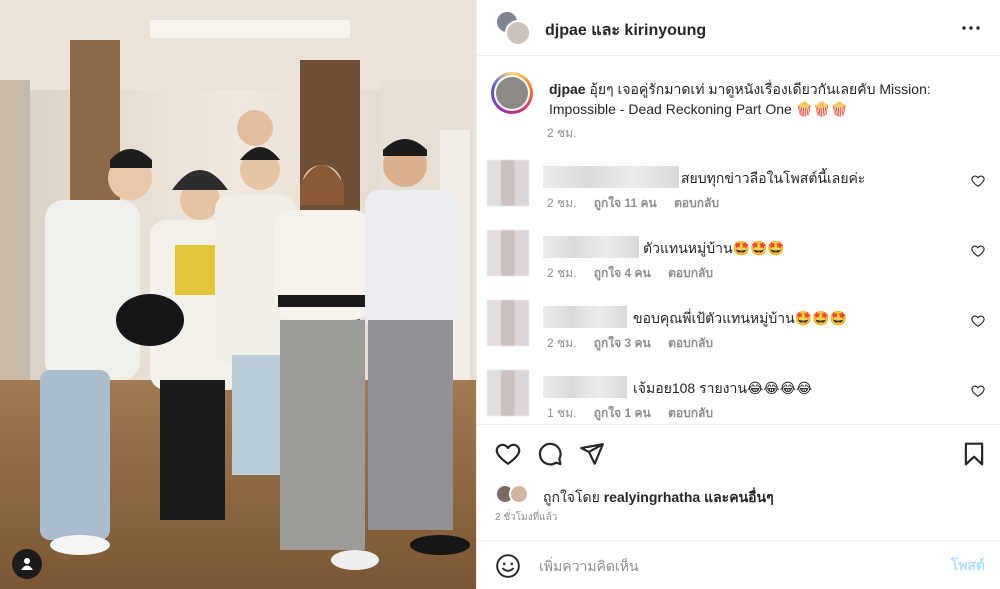 The width and height of the screenshot is (1000, 589). What do you see at coordinates (550, 454) in the screenshot?
I see `comment-bubble-icon` at bounding box center [550, 454].